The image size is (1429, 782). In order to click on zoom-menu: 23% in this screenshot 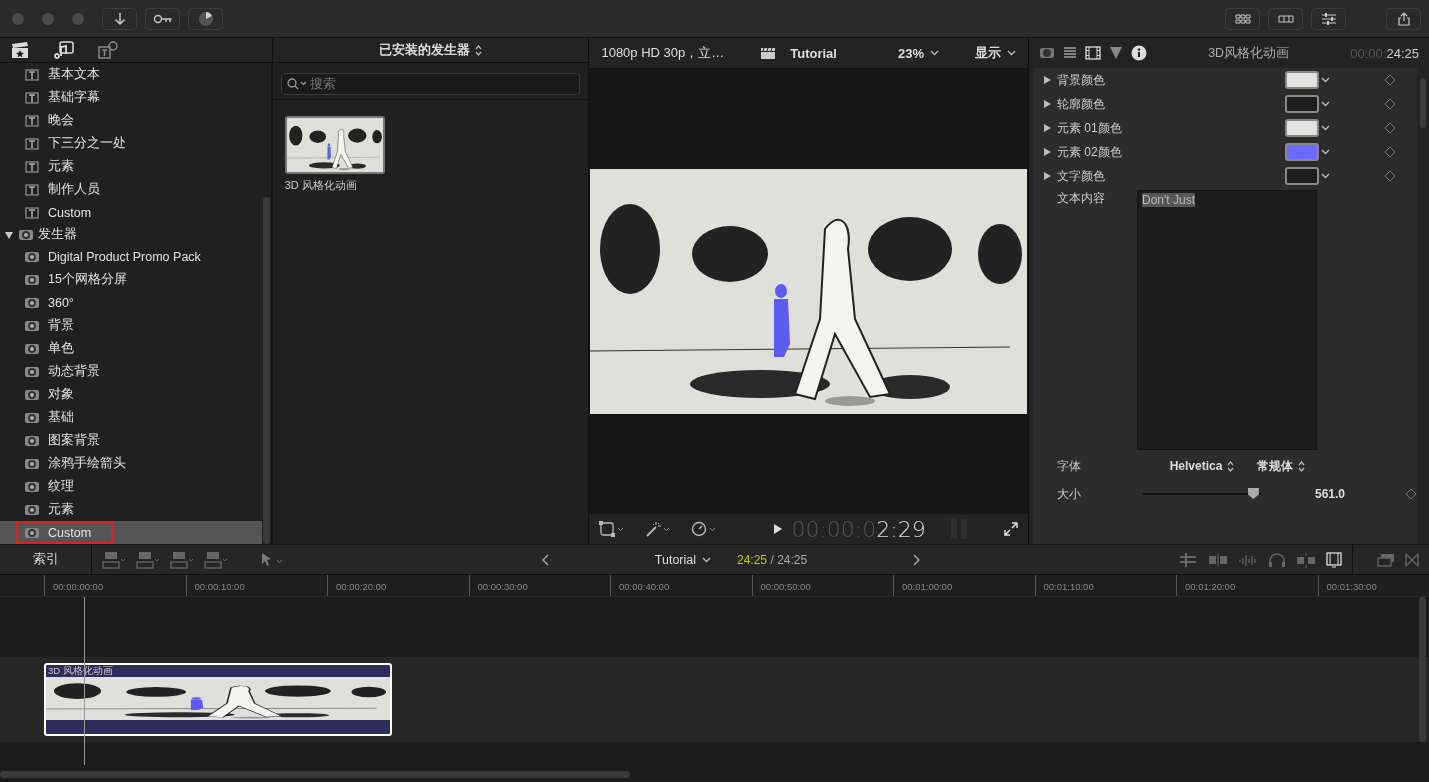, I will do `click(918, 53)`.